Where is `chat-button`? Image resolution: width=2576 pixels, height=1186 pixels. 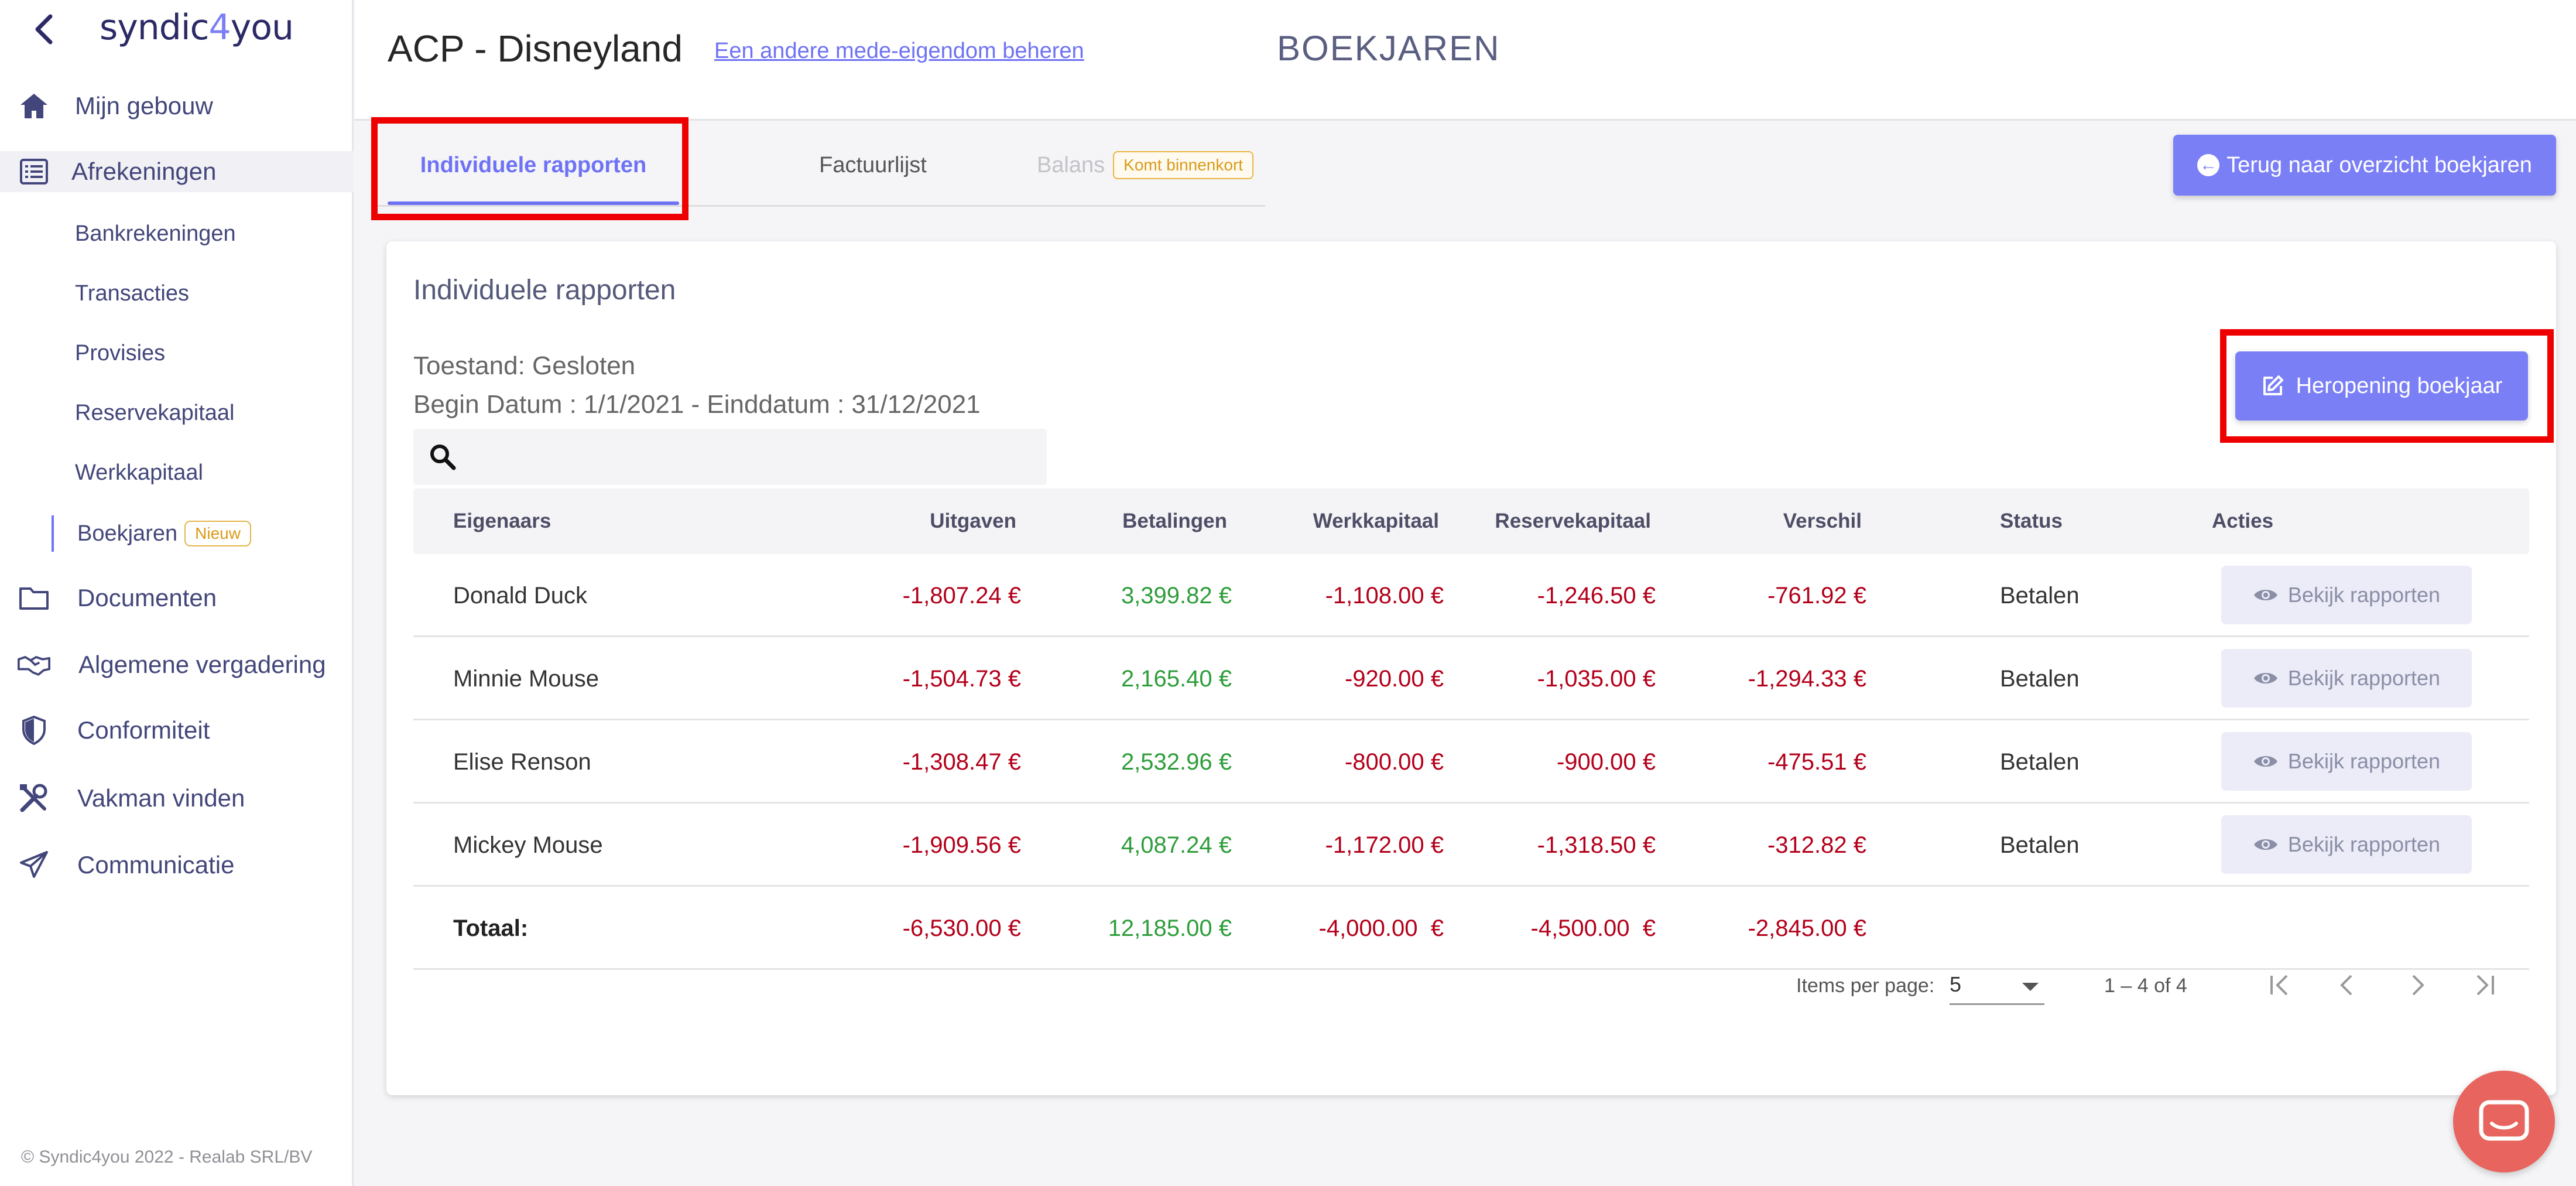 chat-button is located at coordinates (2504, 1122).